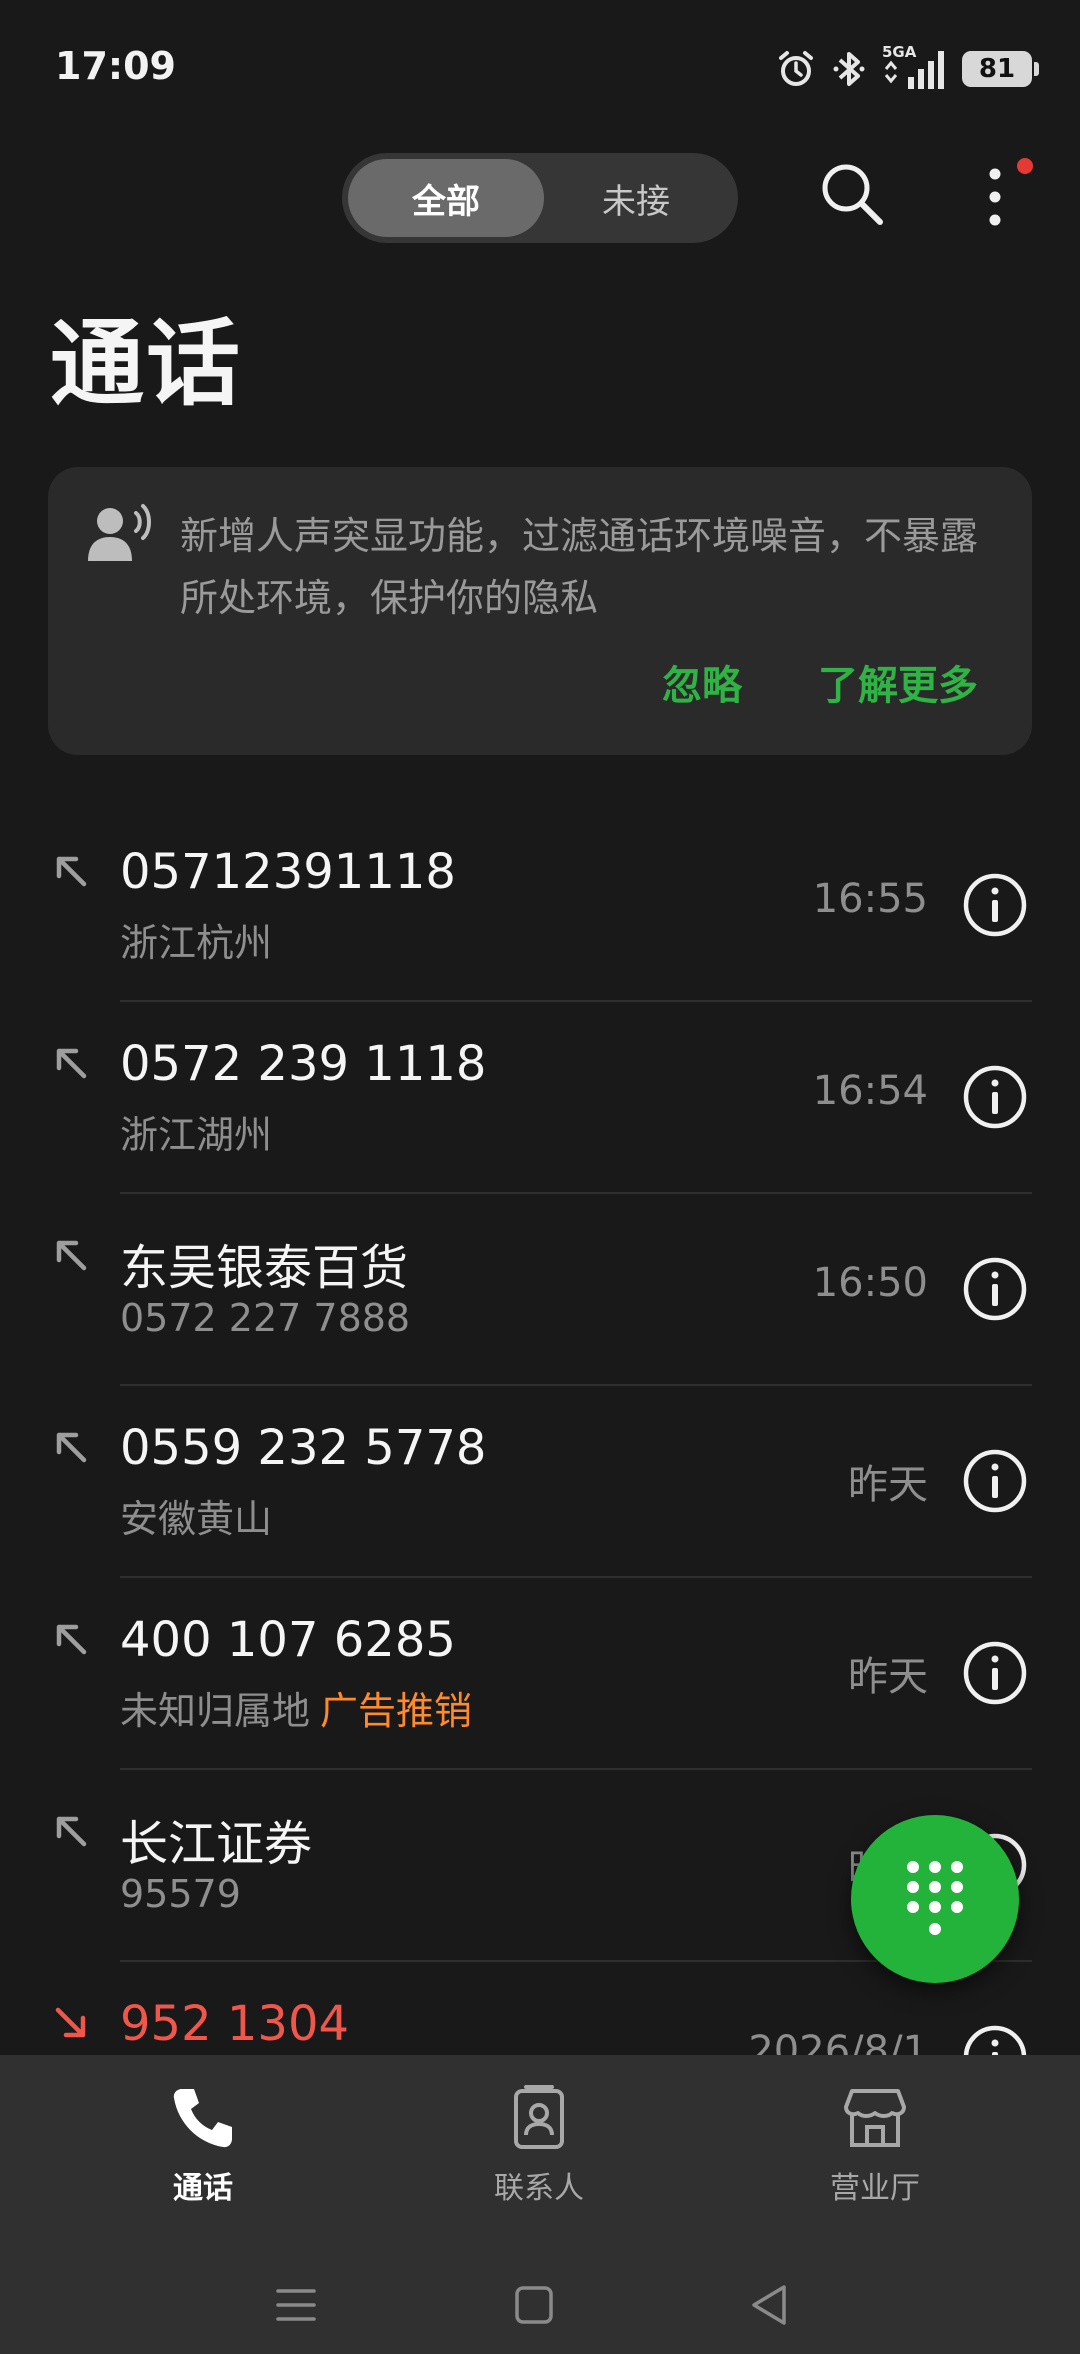 The width and height of the screenshot is (1080, 2354). I want to click on nav-item-service-hall: 营业厅, so click(875, 2158).